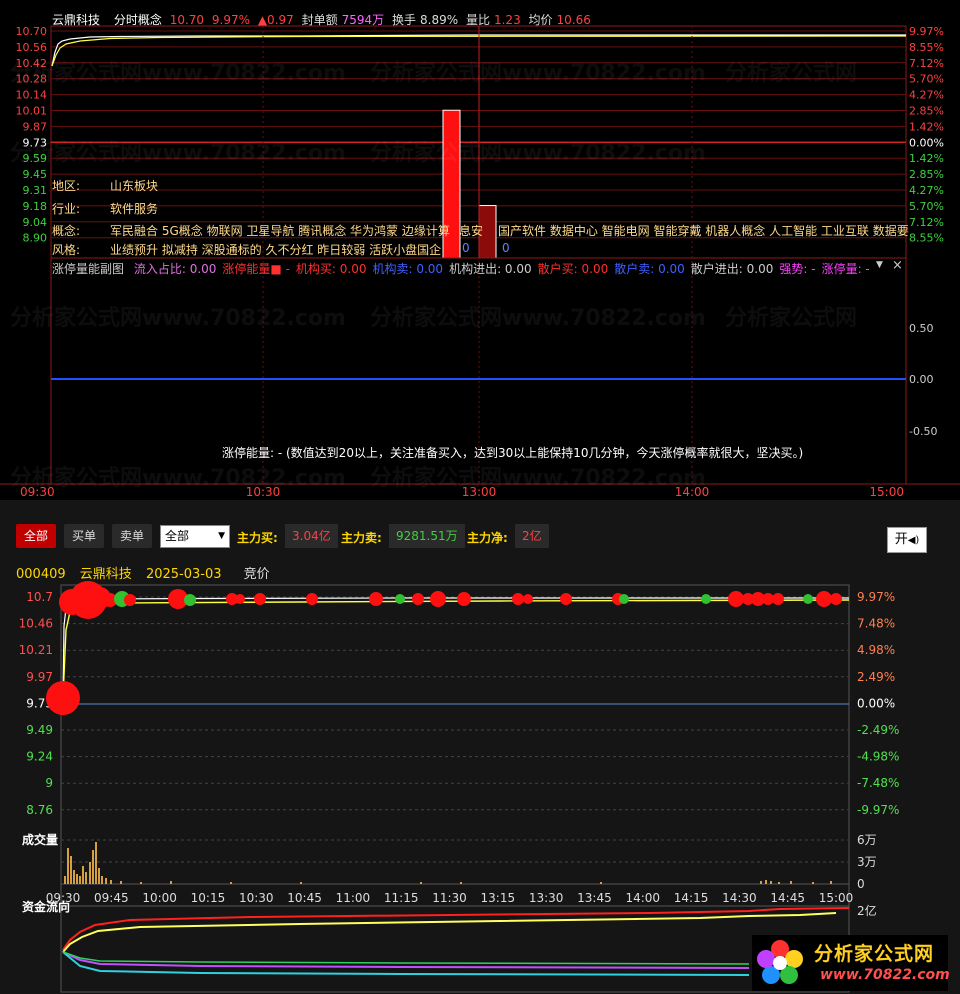 The width and height of the screenshot is (960, 994). What do you see at coordinates (35, 190) in the screenshot?
I see `price-tick-label: 9.31` at bounding box center [35, 190].